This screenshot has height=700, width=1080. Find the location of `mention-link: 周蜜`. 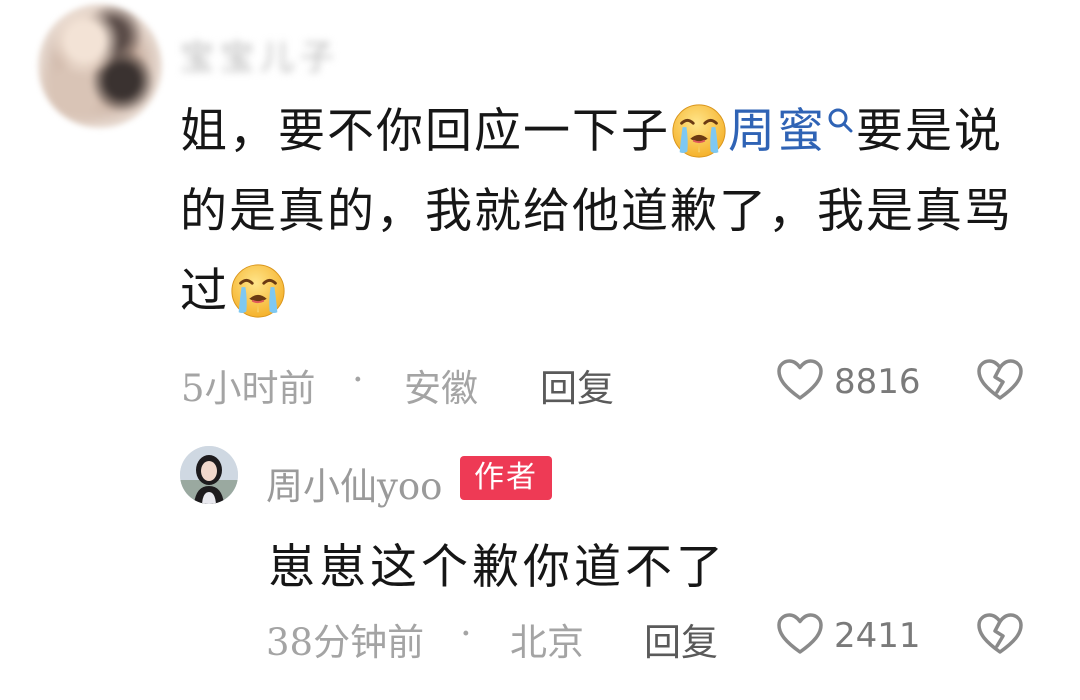

mention-link: 周蜜 is located at coordinates (777, 131).